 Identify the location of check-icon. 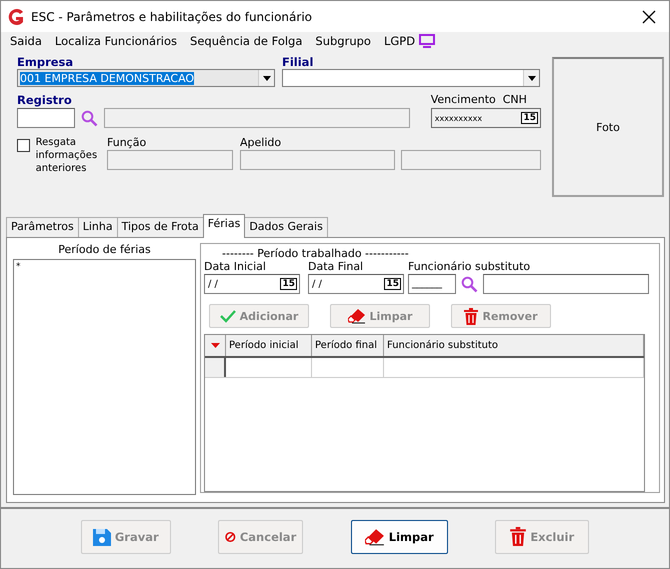
(228, 316).